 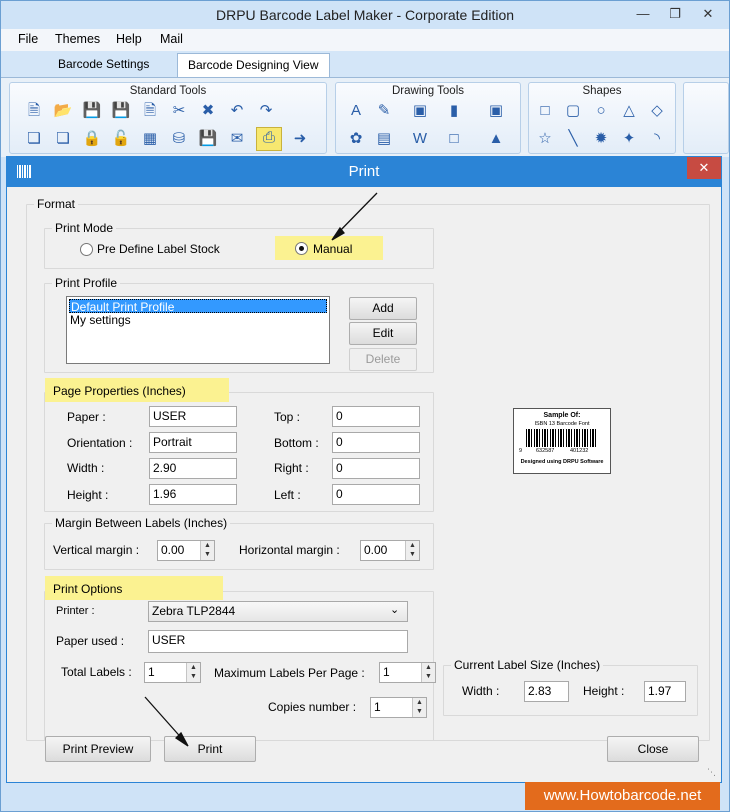 What do you see at coordinates (383, 359) in the screenshot?
I see `delete-profile-button: Delete` at bounding box center [383, 359].